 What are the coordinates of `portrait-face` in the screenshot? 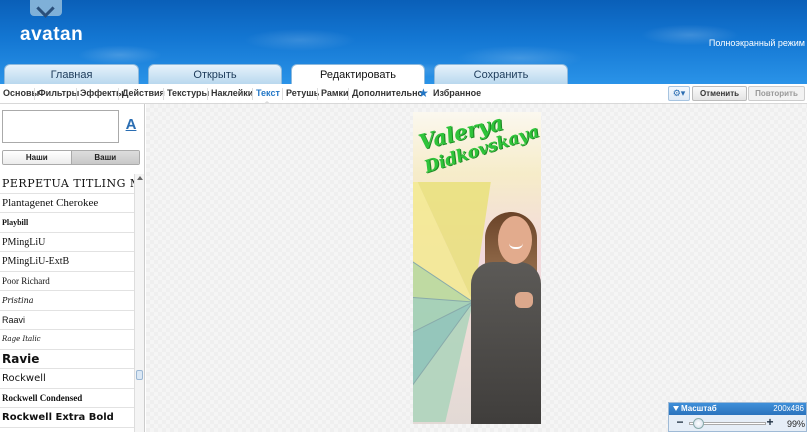 It's located at (515, 240).